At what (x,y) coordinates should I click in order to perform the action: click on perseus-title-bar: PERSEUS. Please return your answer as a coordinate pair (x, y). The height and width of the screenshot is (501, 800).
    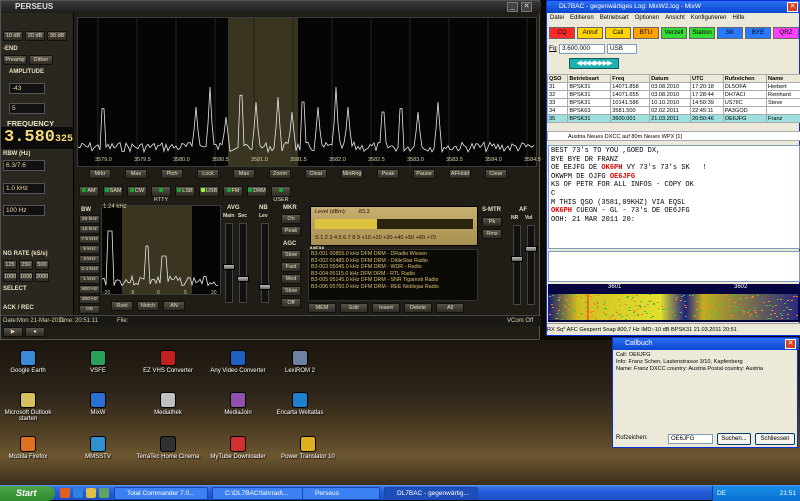
    Looking at the image, I should click on (271, 7).